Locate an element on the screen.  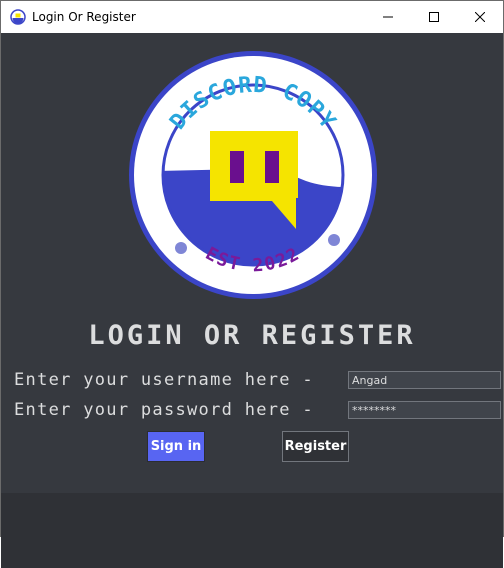
minimize-icon is located at coordinates (388, 17).